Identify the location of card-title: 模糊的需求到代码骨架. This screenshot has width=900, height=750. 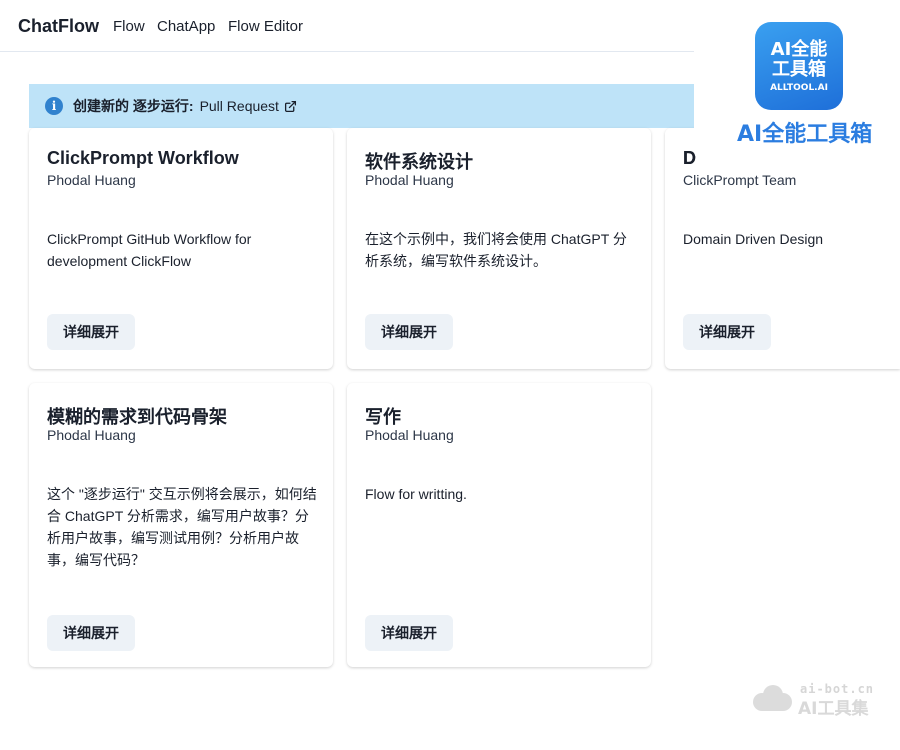
(137, 417).